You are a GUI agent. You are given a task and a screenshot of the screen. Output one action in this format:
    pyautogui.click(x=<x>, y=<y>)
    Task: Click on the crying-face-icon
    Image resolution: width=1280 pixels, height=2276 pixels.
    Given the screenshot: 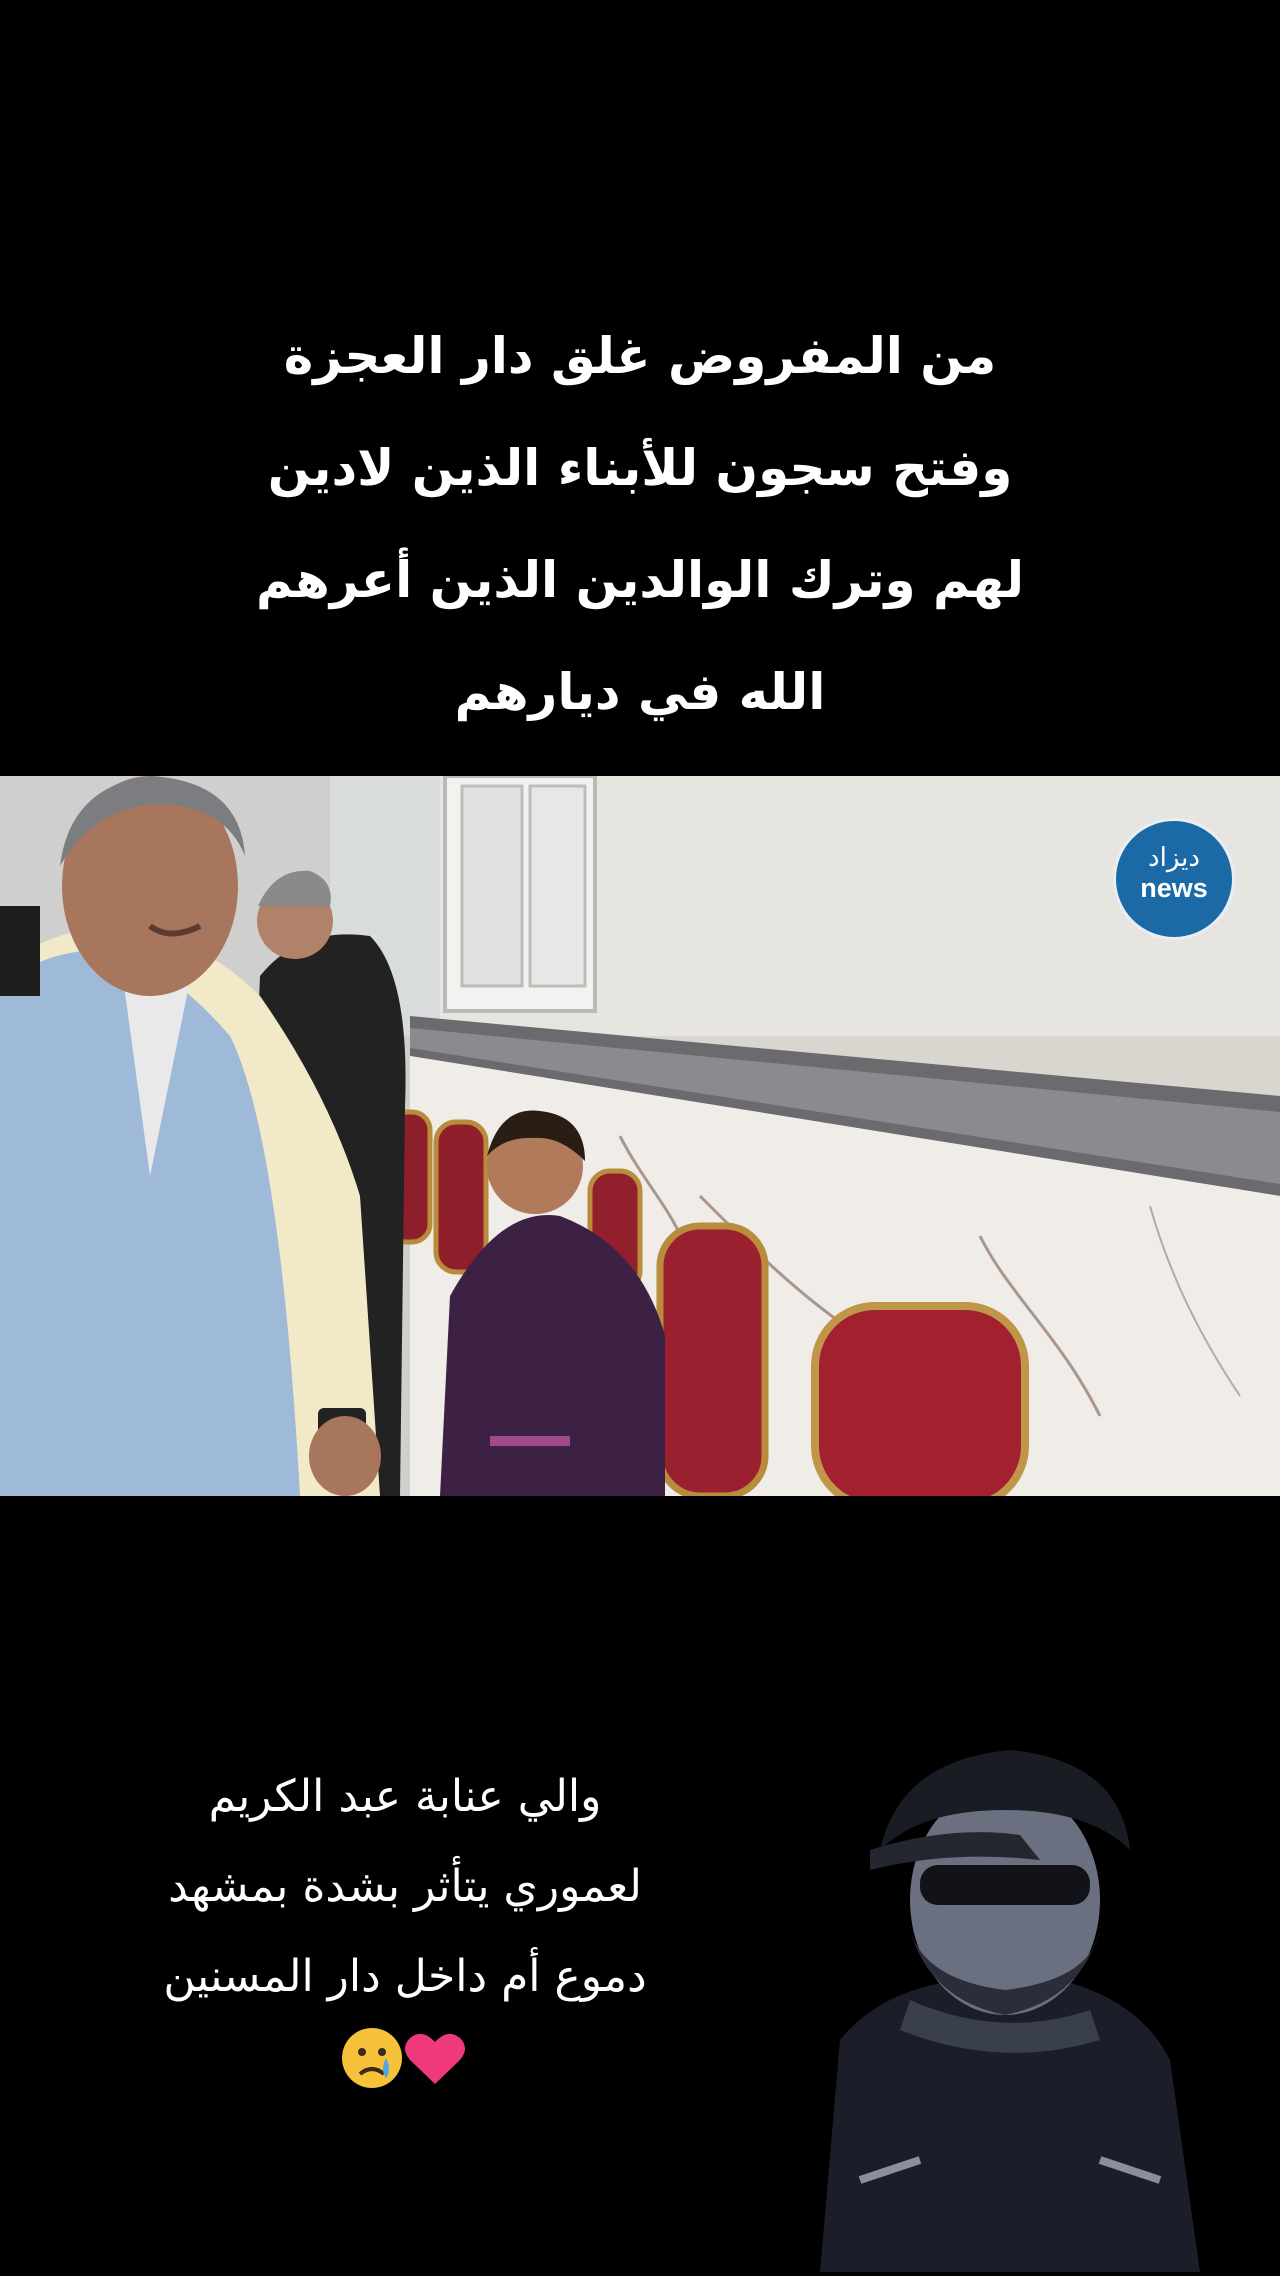 What is the action you would take?
    pyautogui.click(x=372, y=2058)
    